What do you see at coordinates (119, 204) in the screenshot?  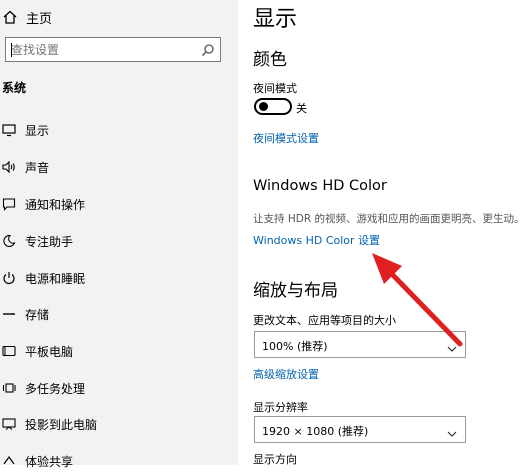 I see `sidebar-item-notifications: 通知和操作` at bounding box center [119, 204].